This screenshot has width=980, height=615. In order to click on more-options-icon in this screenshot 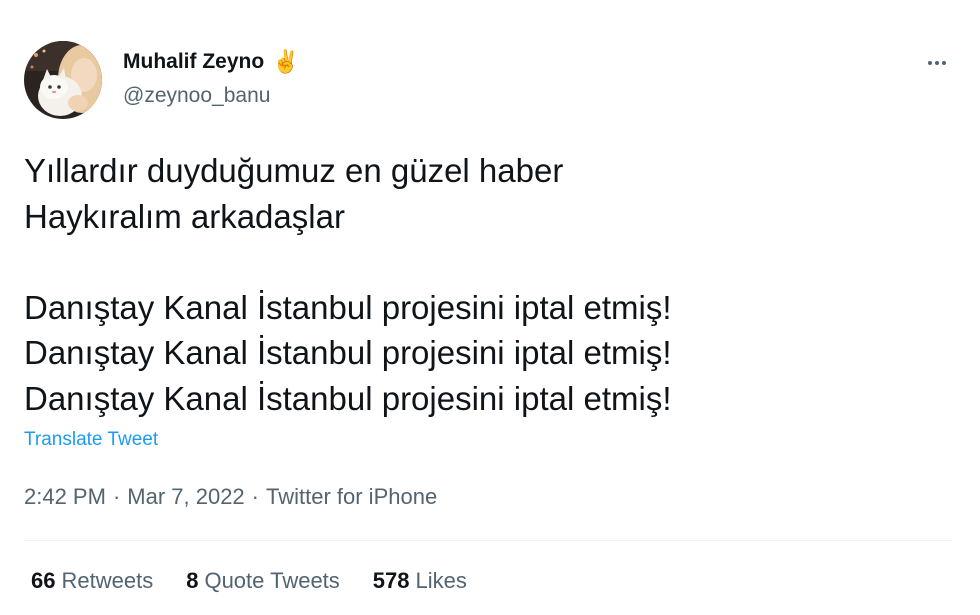, I will do `click(937, 63)`.